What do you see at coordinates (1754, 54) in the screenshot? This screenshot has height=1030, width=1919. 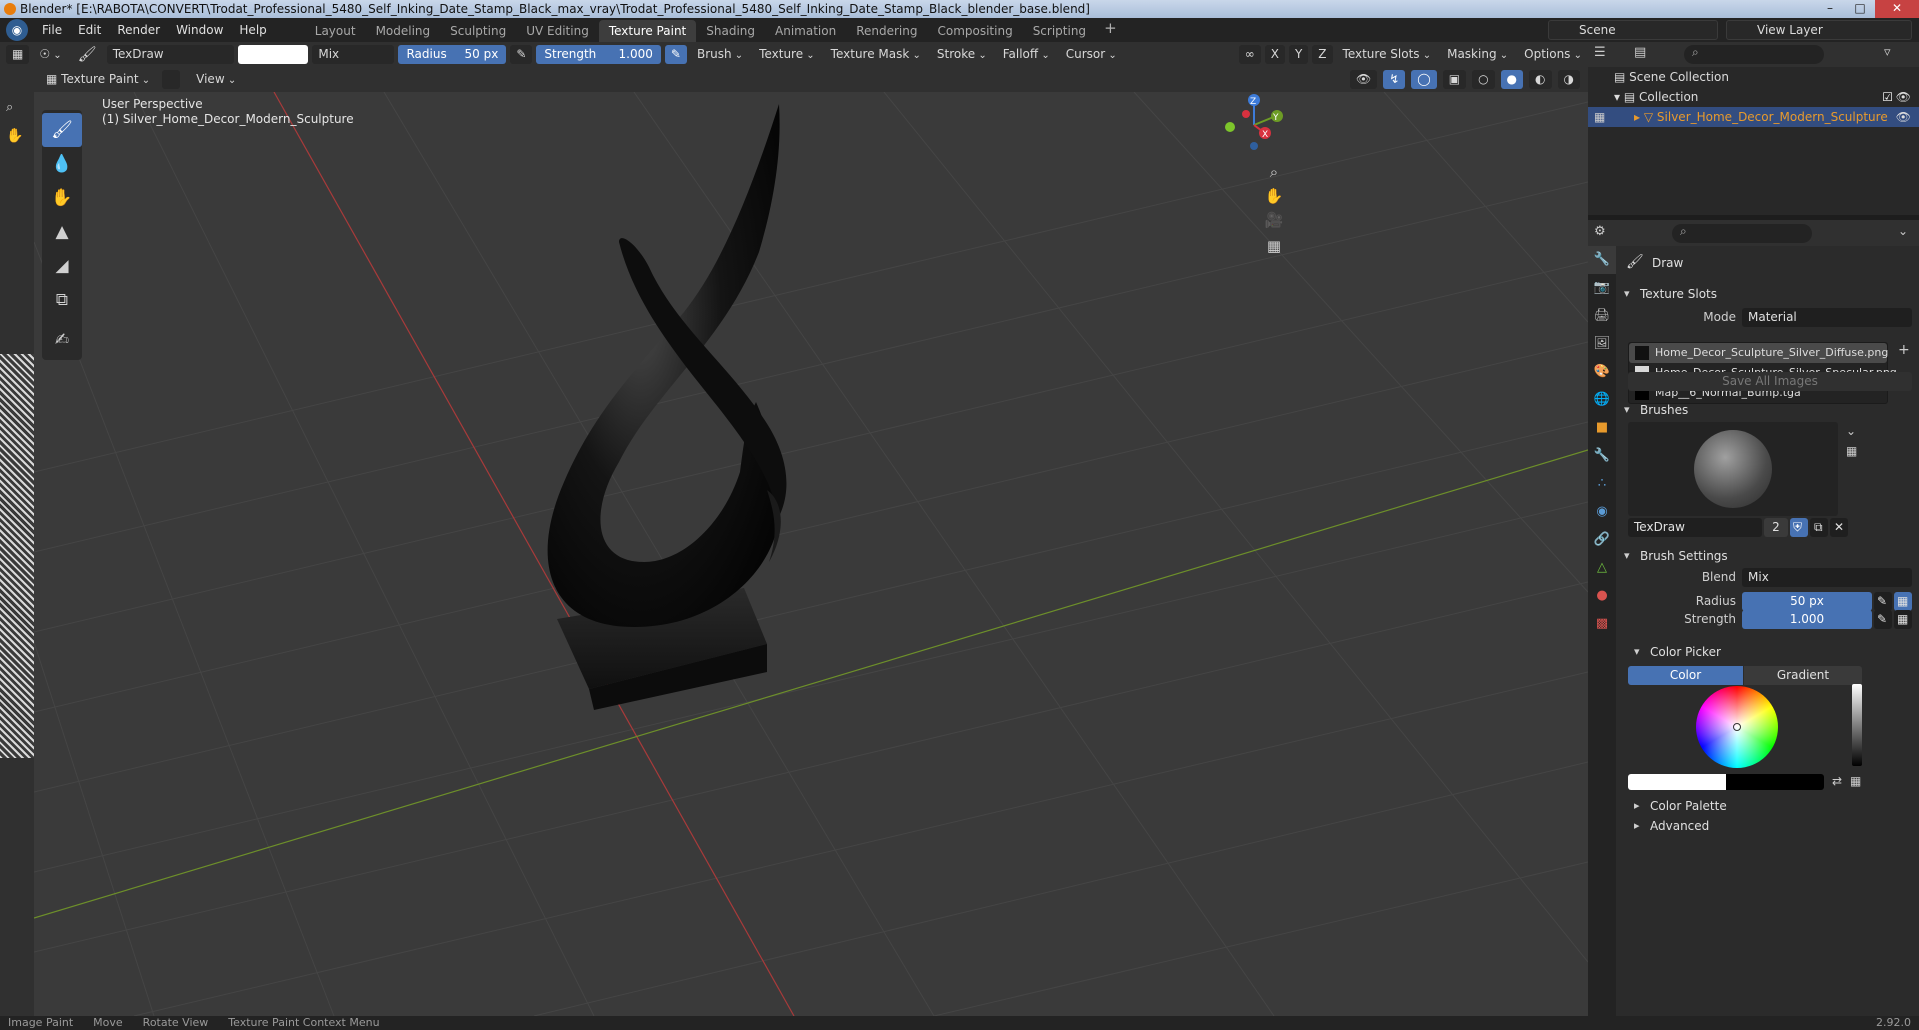 I see `outliner-search-input` at bounding box center [1754, 54].